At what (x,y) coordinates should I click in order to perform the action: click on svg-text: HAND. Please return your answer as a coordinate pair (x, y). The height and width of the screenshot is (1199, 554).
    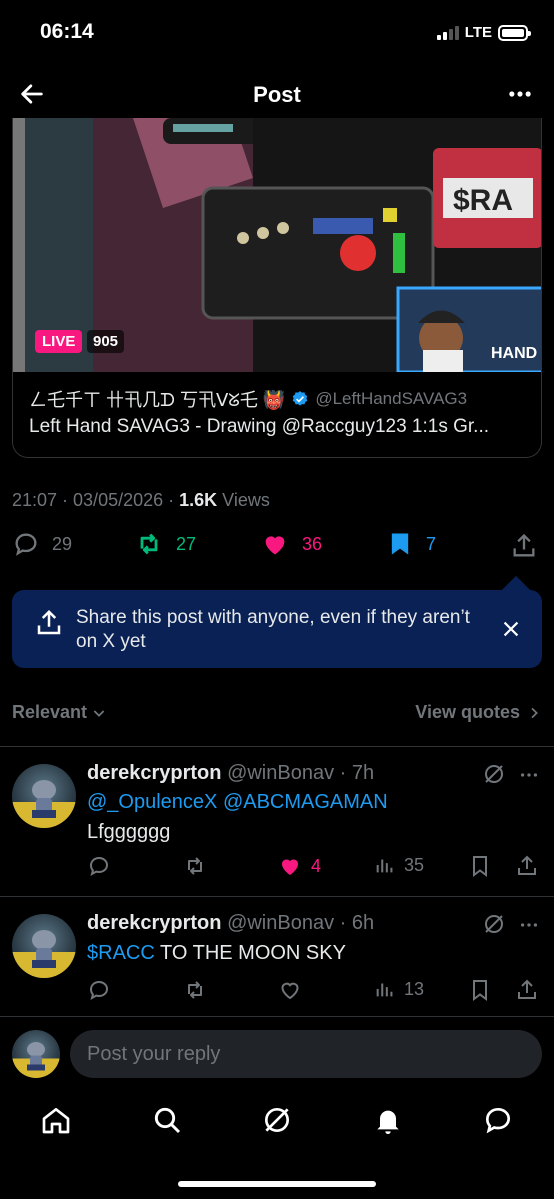
    Looking at the image, I should click on (514, 353).